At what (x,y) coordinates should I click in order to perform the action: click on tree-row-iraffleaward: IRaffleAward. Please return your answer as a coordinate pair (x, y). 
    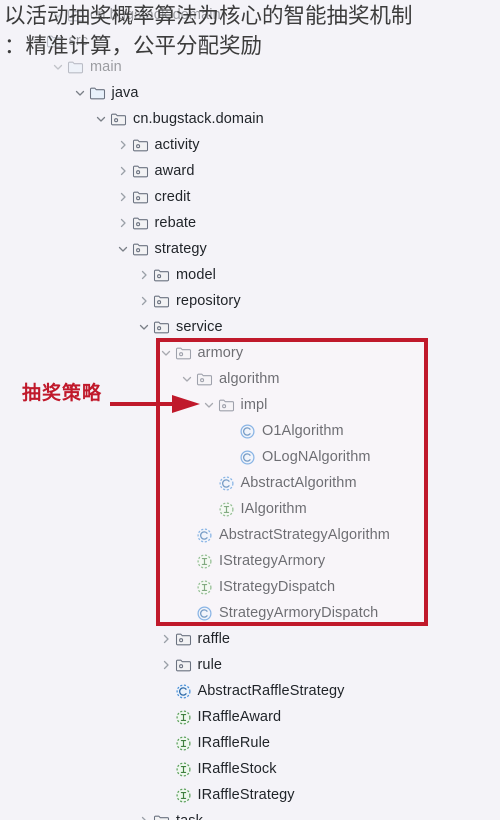
    Looking at the image, I should click on (250, 717).